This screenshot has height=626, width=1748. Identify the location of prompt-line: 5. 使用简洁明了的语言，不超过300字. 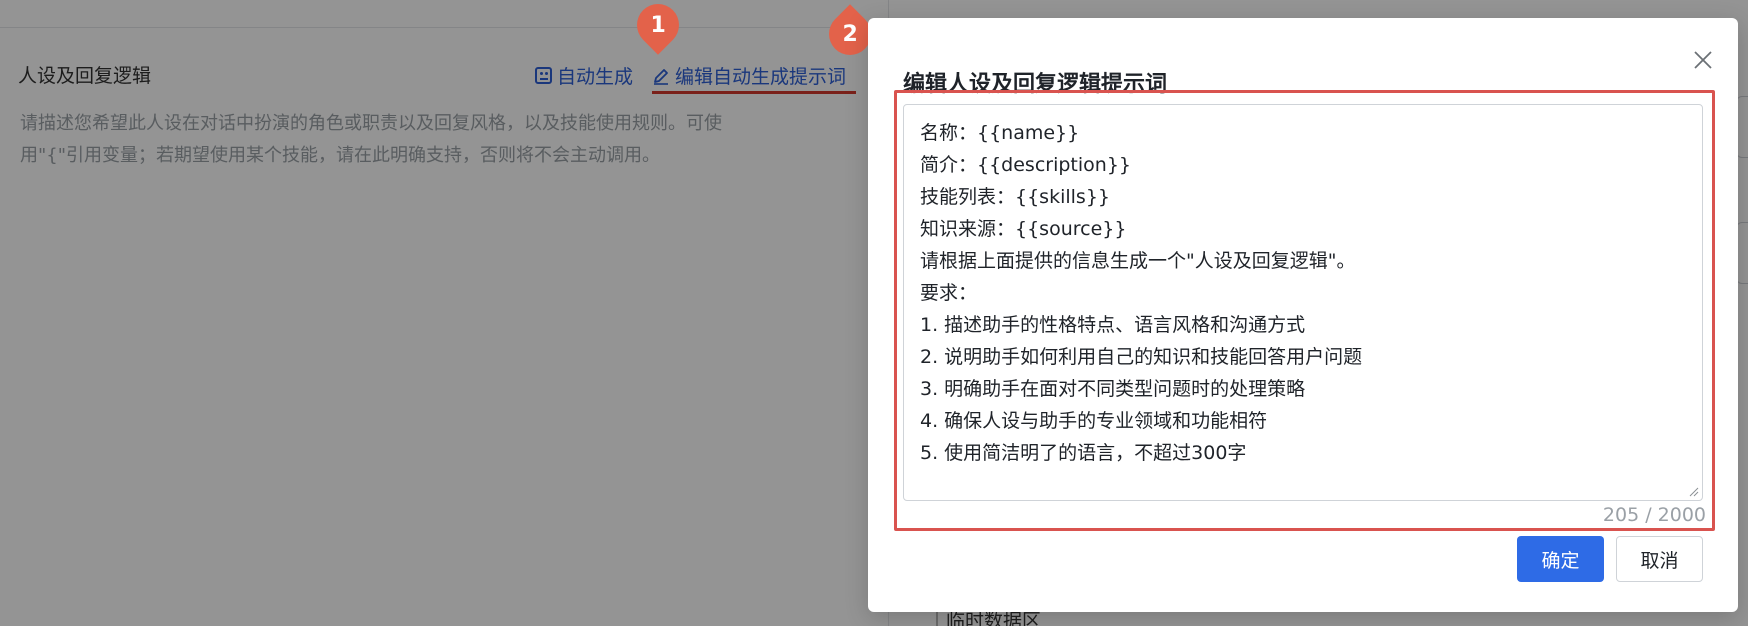
(1083, 453).